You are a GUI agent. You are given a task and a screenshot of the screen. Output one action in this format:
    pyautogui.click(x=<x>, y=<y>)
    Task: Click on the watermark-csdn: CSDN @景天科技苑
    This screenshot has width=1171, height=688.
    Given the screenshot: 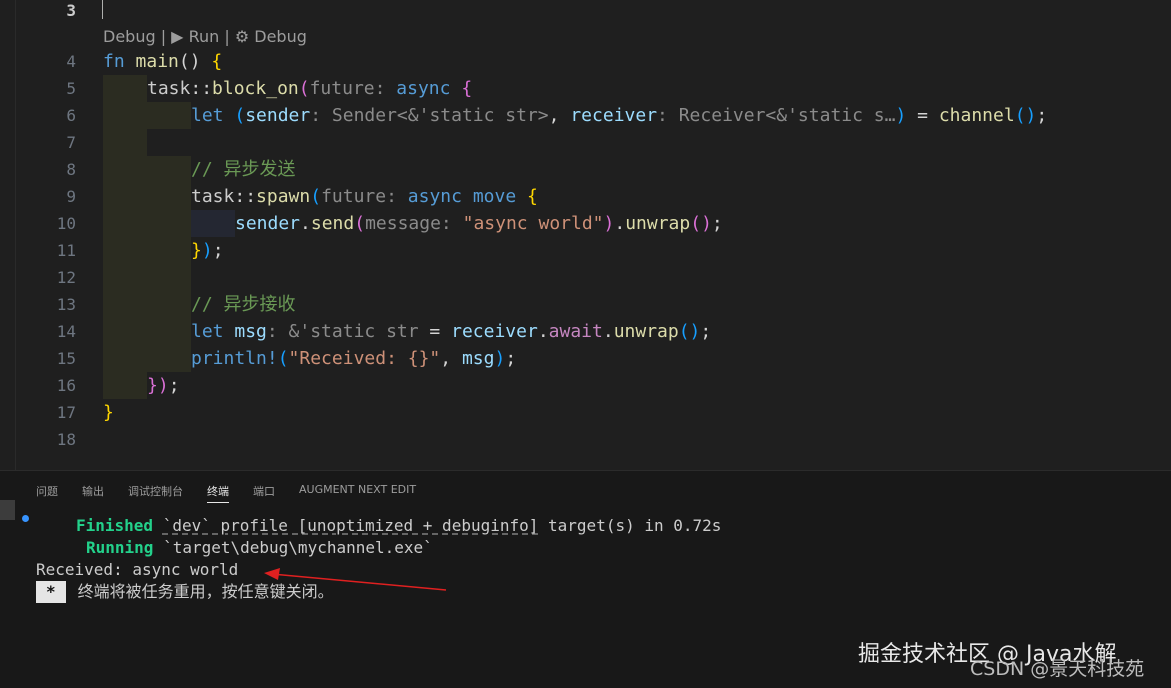 What is the action you would take?
    pyautogui.click(x=1057, y=669)
    